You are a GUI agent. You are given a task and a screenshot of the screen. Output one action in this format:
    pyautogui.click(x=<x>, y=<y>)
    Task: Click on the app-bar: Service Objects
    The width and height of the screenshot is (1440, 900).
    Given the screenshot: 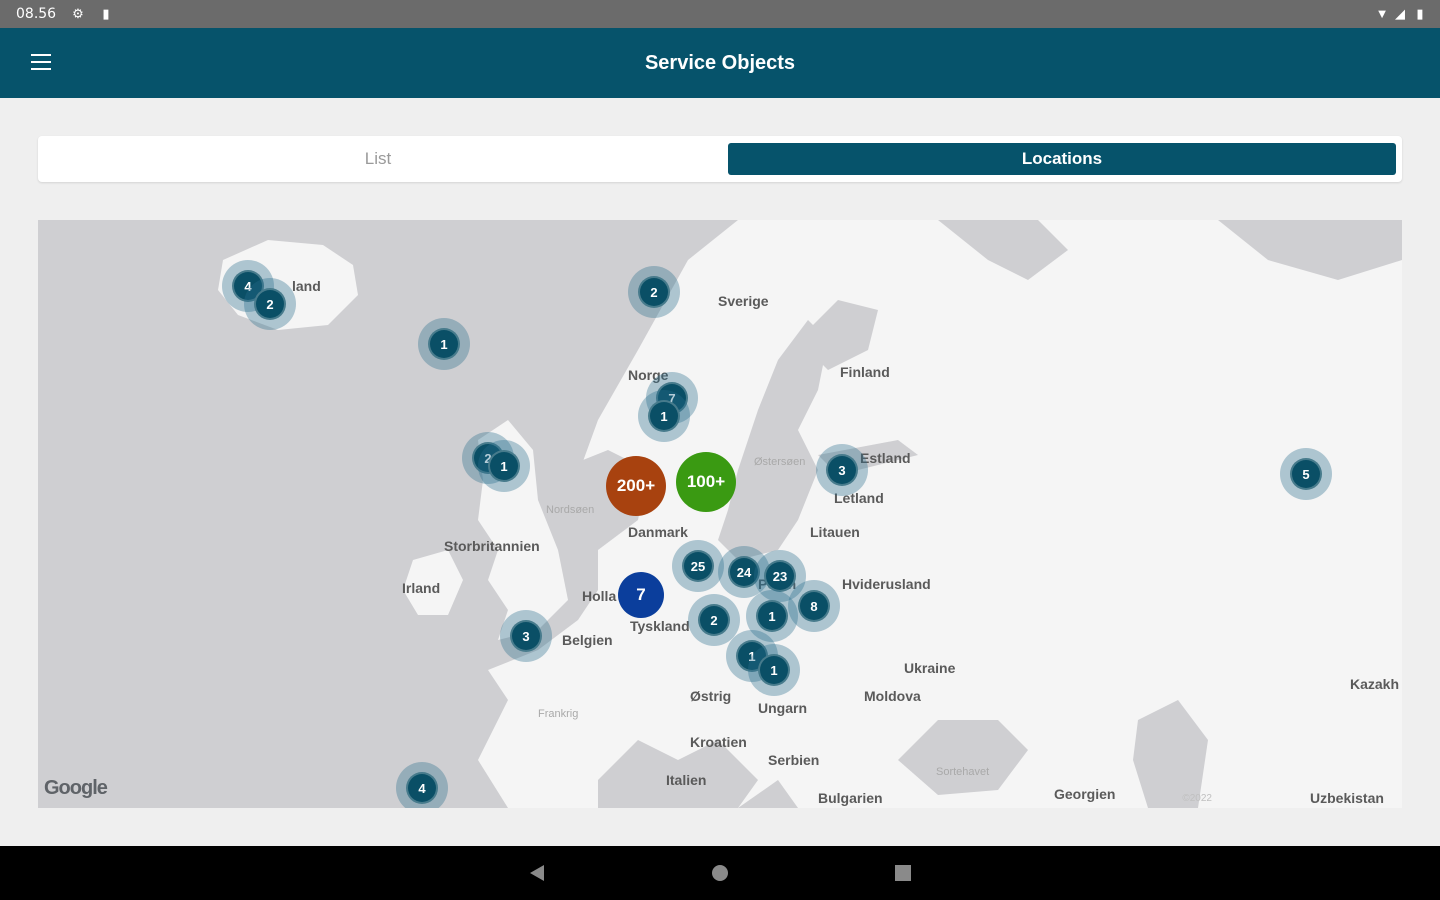 What is the action you would take?
    pyautogui.click(x=720, y=63)
    